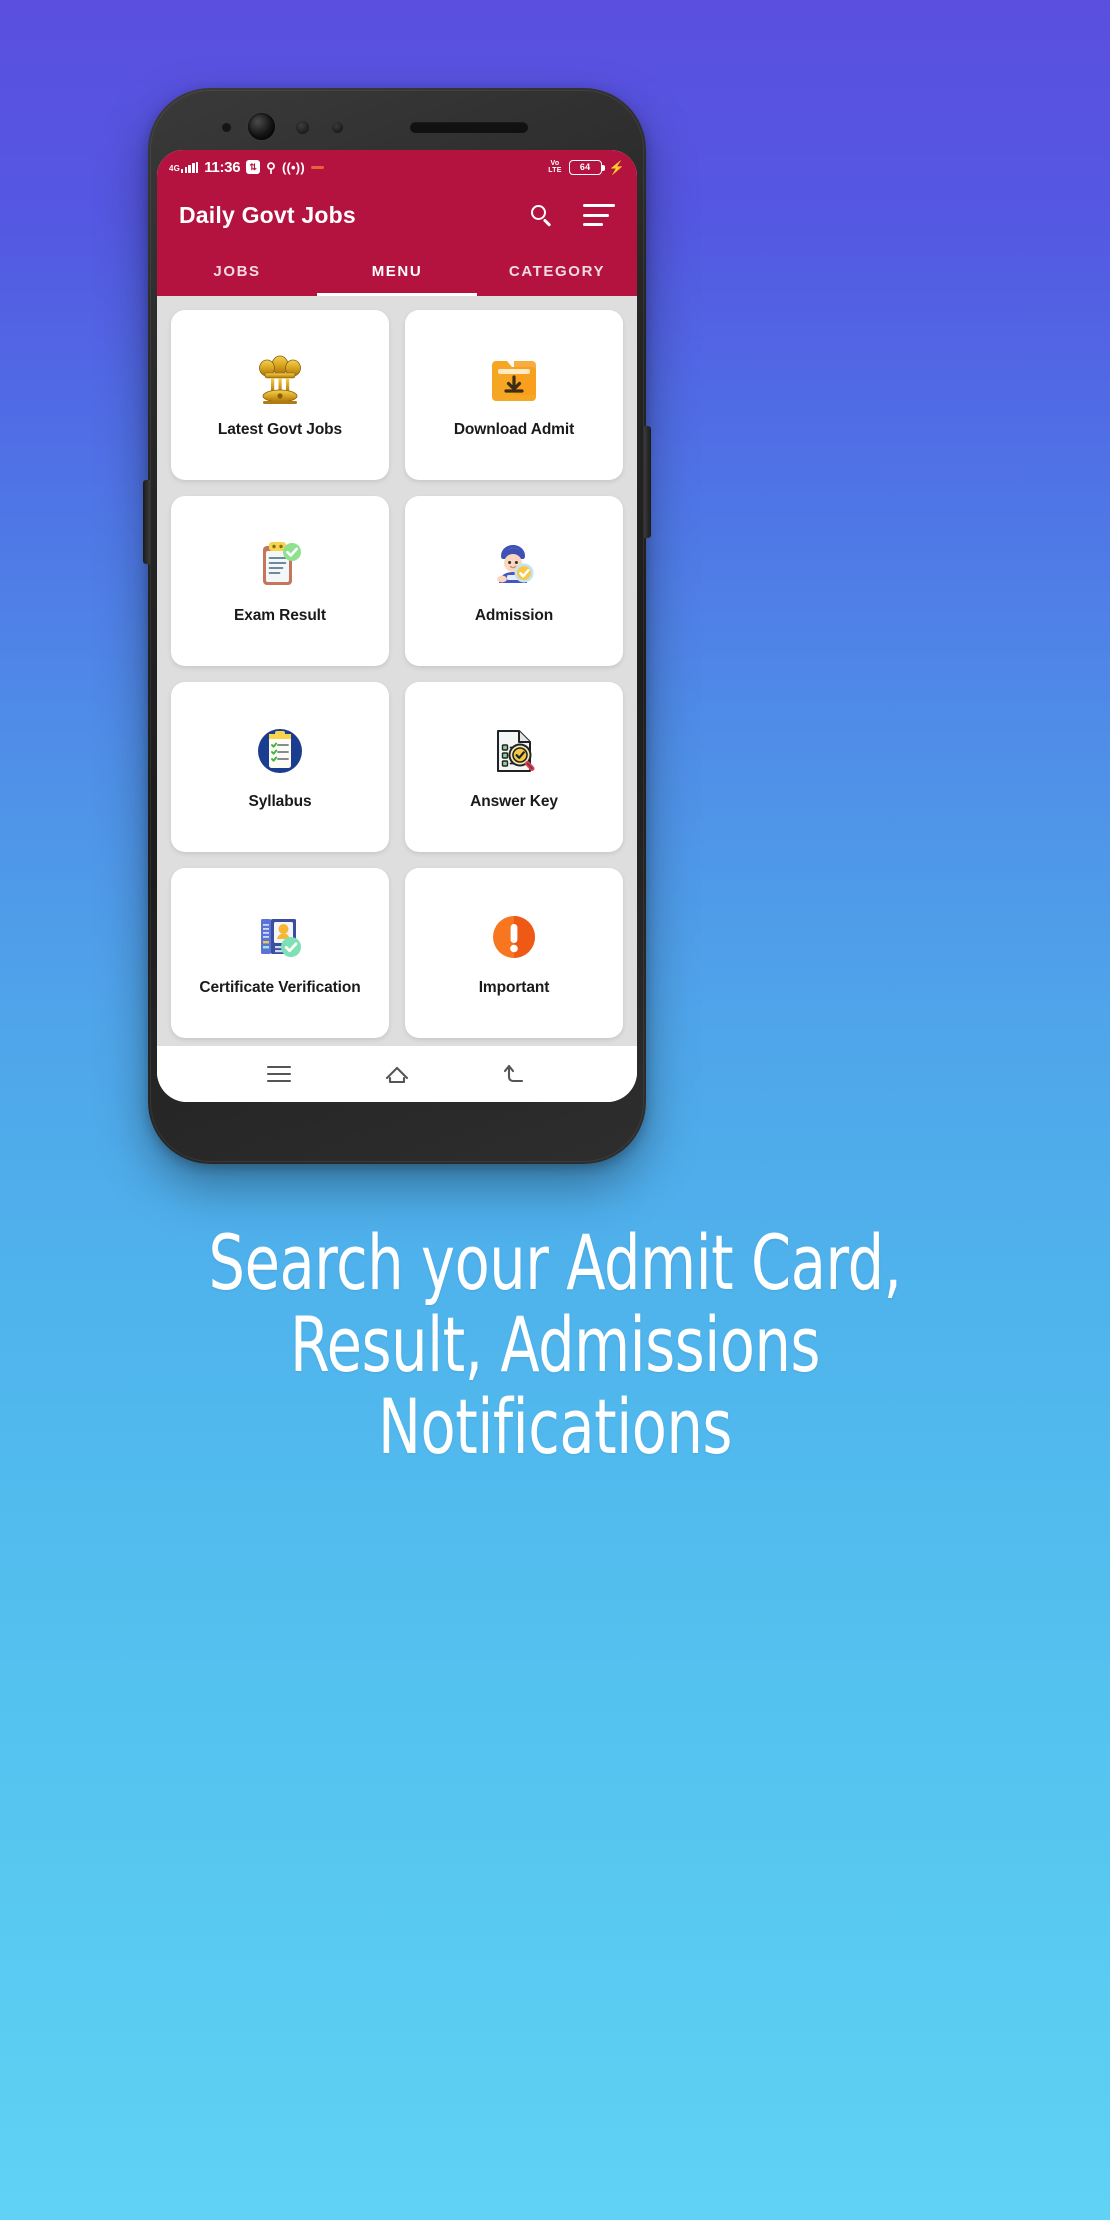 The image size is (1110, 2220). What do you see at coordinates (337, 127) in the screenshot?
I see `light-sensor-icon` at bounding box center [337, 127].